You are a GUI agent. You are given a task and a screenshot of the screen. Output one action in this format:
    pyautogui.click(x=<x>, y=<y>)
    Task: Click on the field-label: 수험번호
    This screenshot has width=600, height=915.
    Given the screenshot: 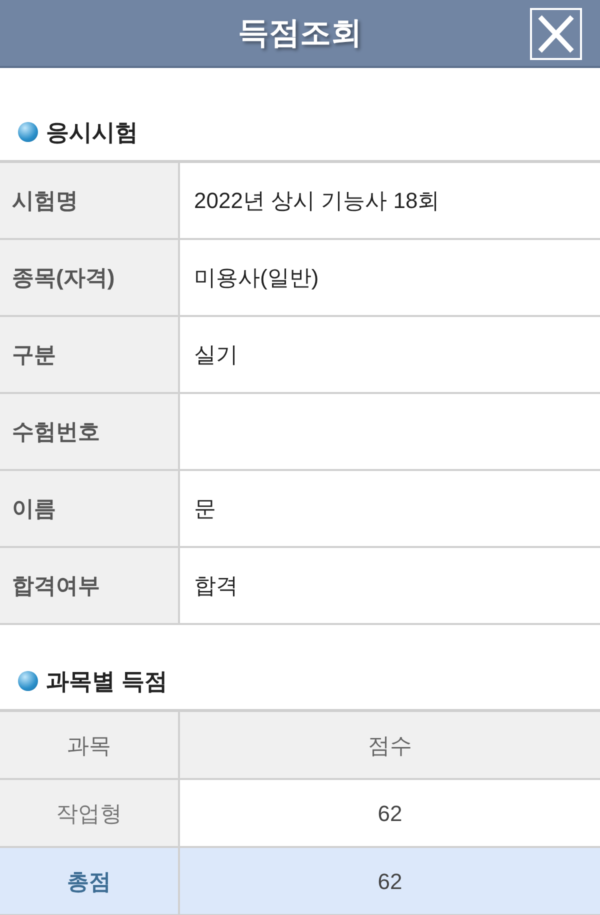 What is the action you would take?
    pyautogui.click(x=90, y=431)
    